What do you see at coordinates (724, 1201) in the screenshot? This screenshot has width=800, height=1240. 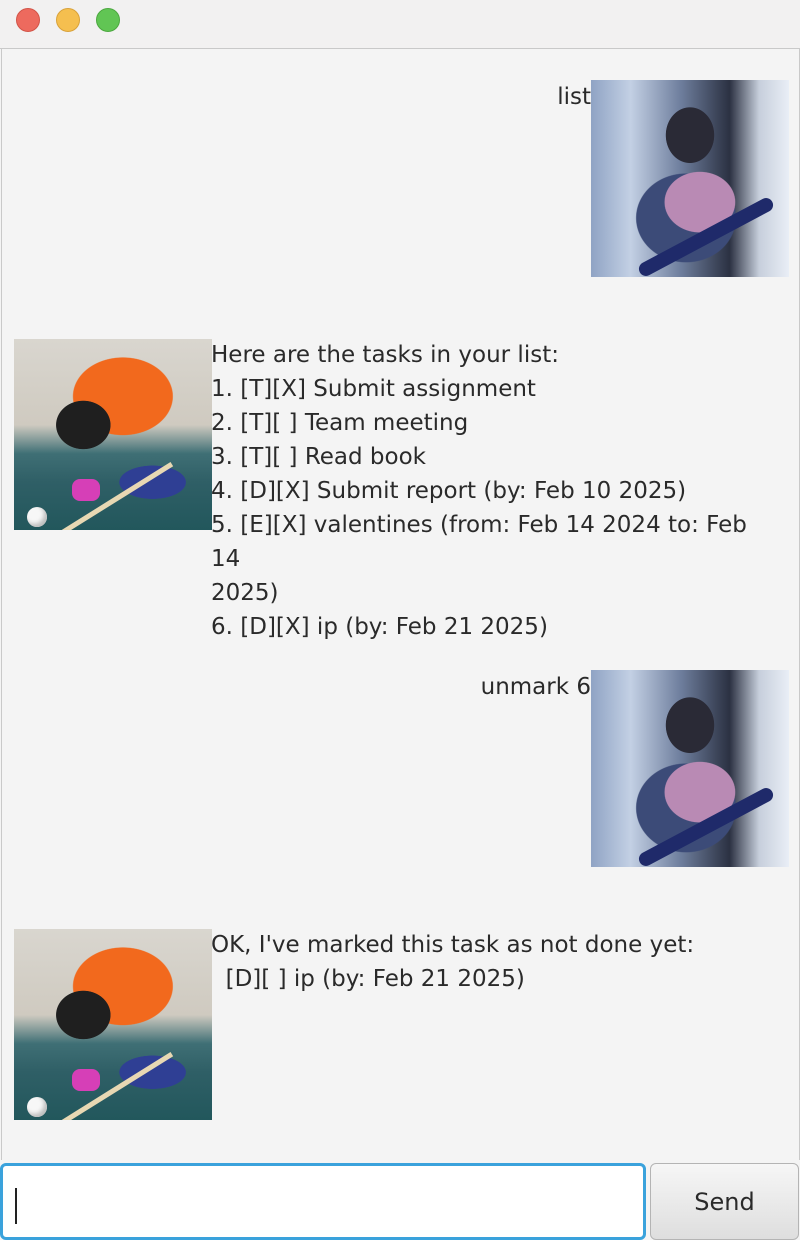 I see `send-button: Send` at bounding box center [724, 1201].